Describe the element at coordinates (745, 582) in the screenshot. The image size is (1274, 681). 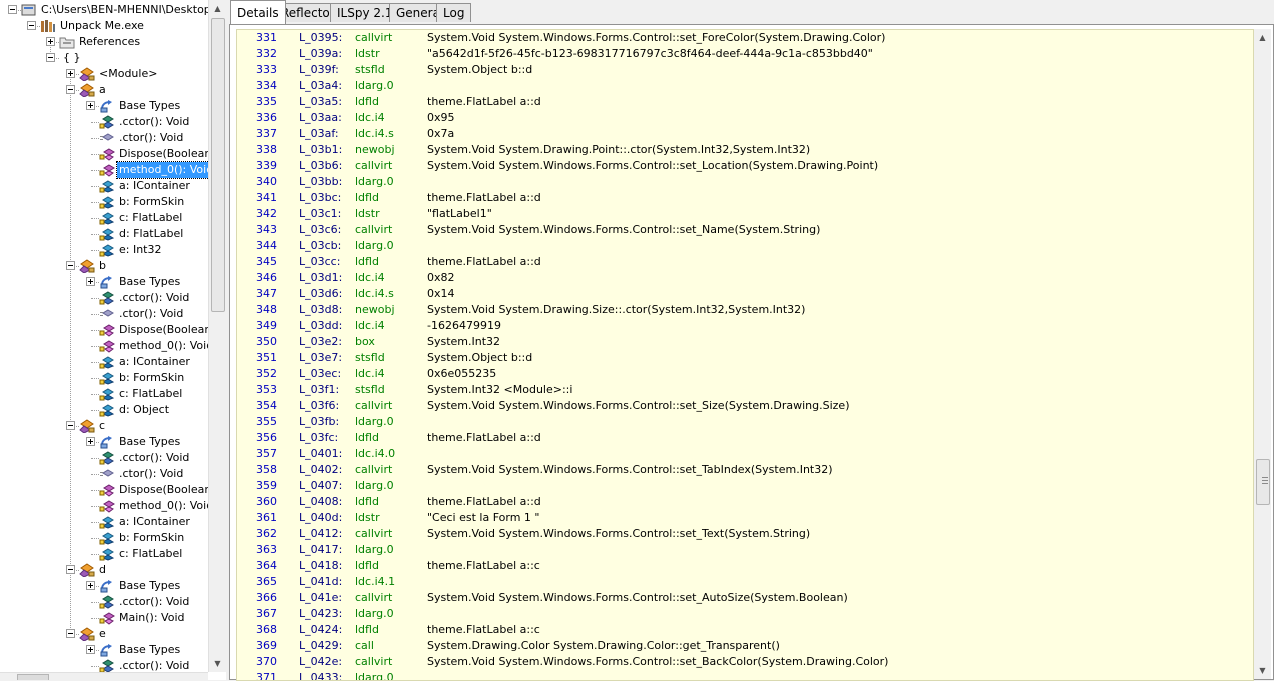
I see `il-instruction-row: 365 L_041d: ldc.i4.1` at that location.